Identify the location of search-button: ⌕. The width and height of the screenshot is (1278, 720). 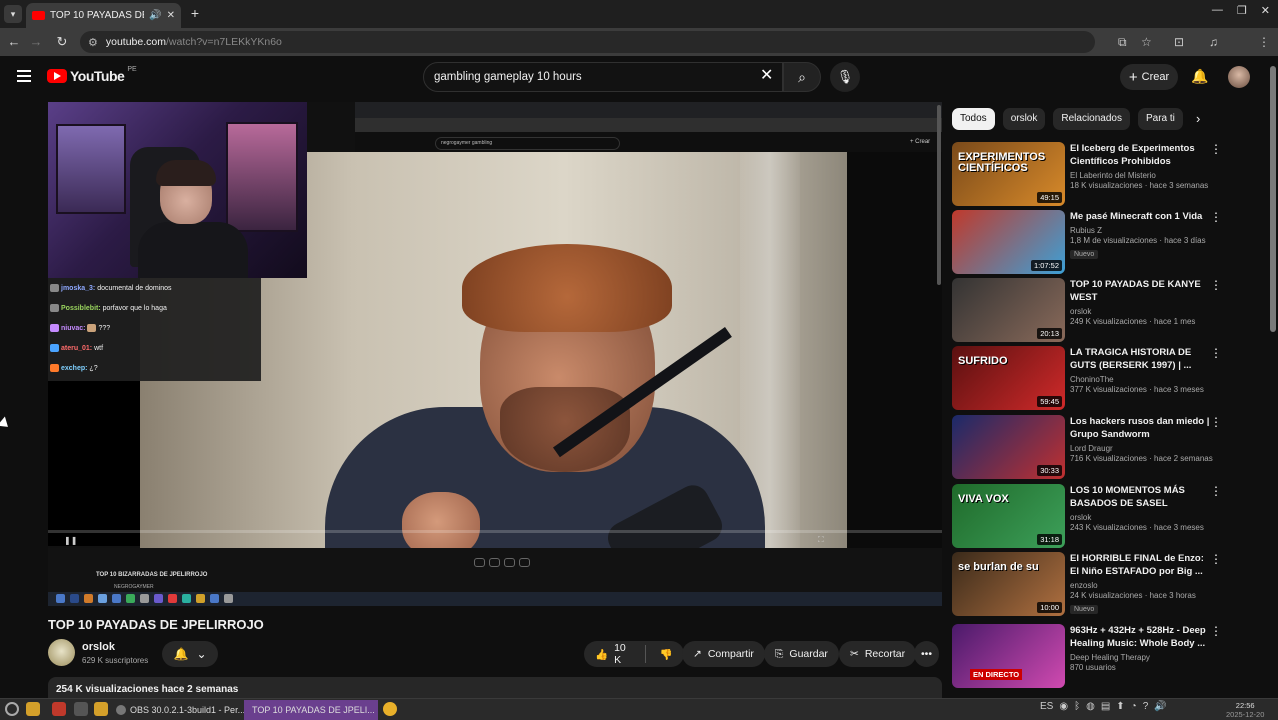
(802, 77).